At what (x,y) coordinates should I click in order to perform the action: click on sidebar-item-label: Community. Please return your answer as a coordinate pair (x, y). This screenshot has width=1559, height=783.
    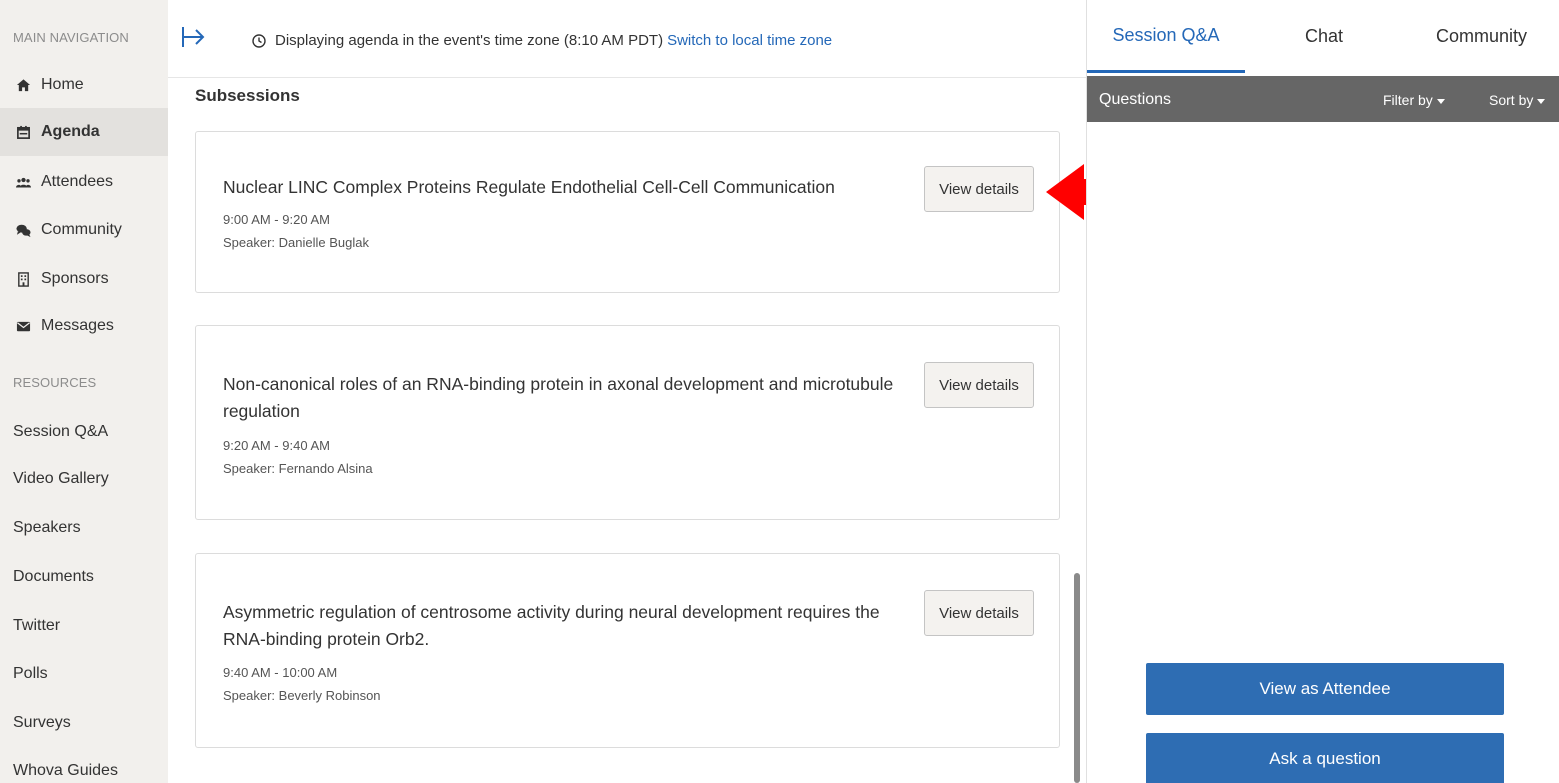
    Looking at the image, I should click on (81, 229).